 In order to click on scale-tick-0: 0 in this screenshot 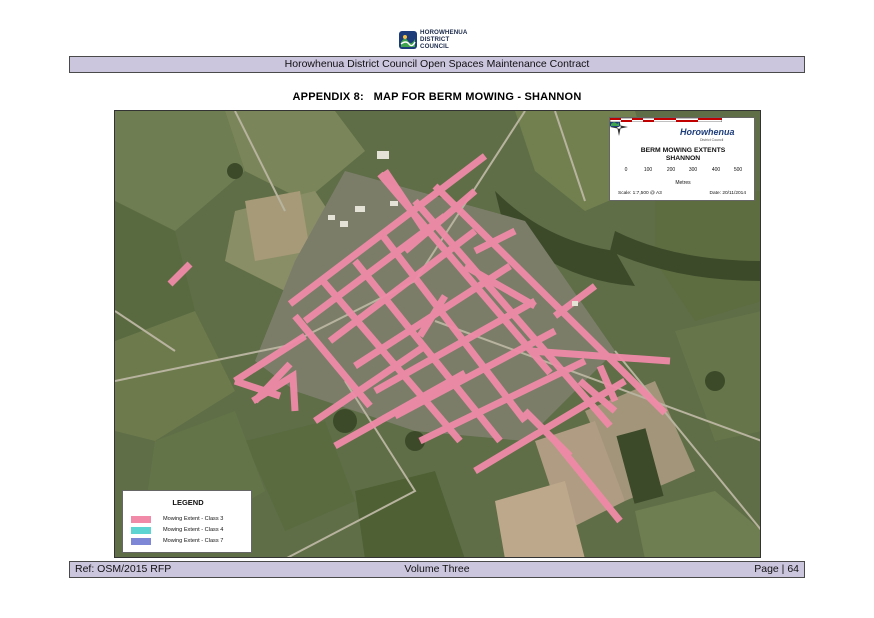, I will do `click(626, 170)`.